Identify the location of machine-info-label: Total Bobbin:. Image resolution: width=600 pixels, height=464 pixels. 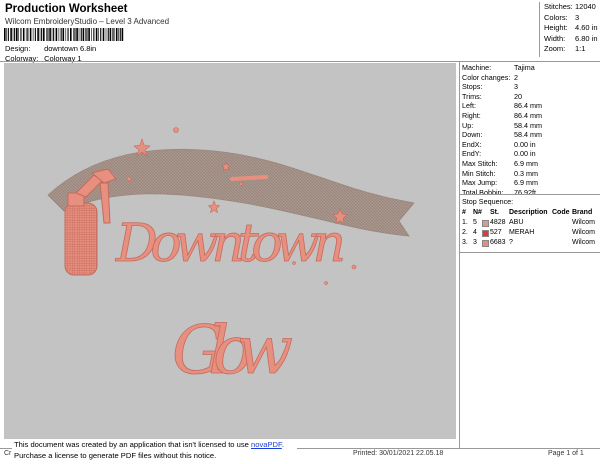
(483, 192).